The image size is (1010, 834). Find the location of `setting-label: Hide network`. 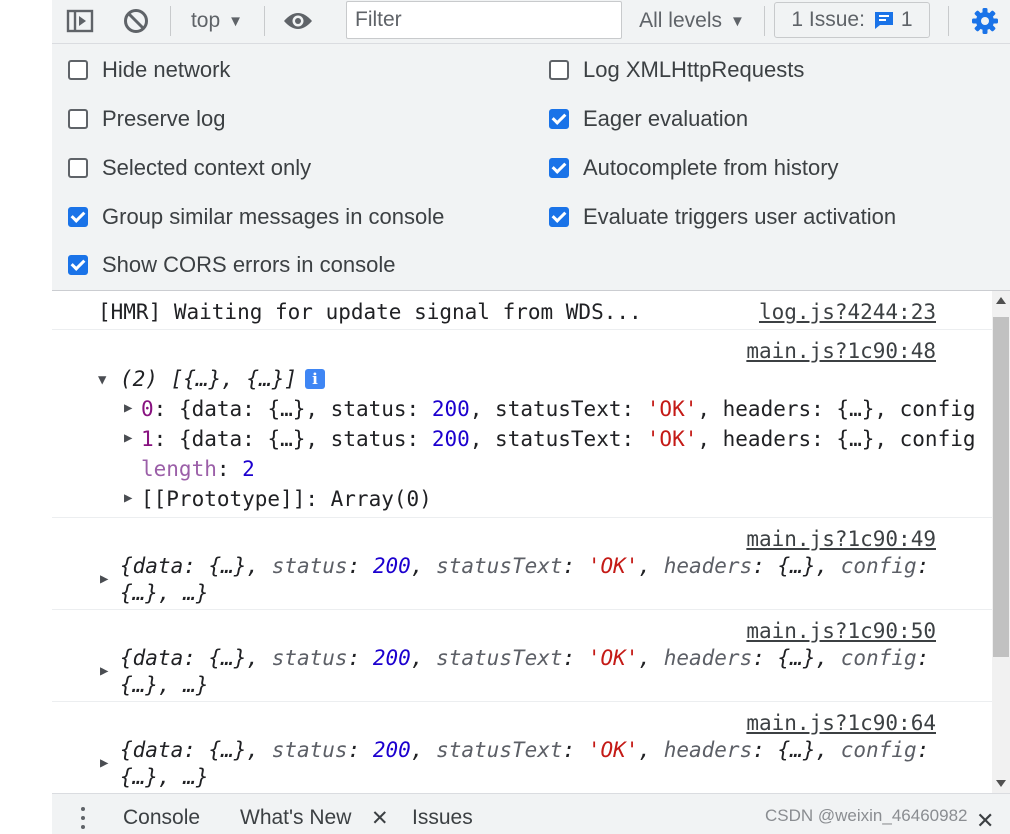

setting-label: Hide network is located at coordinates (166, 69).